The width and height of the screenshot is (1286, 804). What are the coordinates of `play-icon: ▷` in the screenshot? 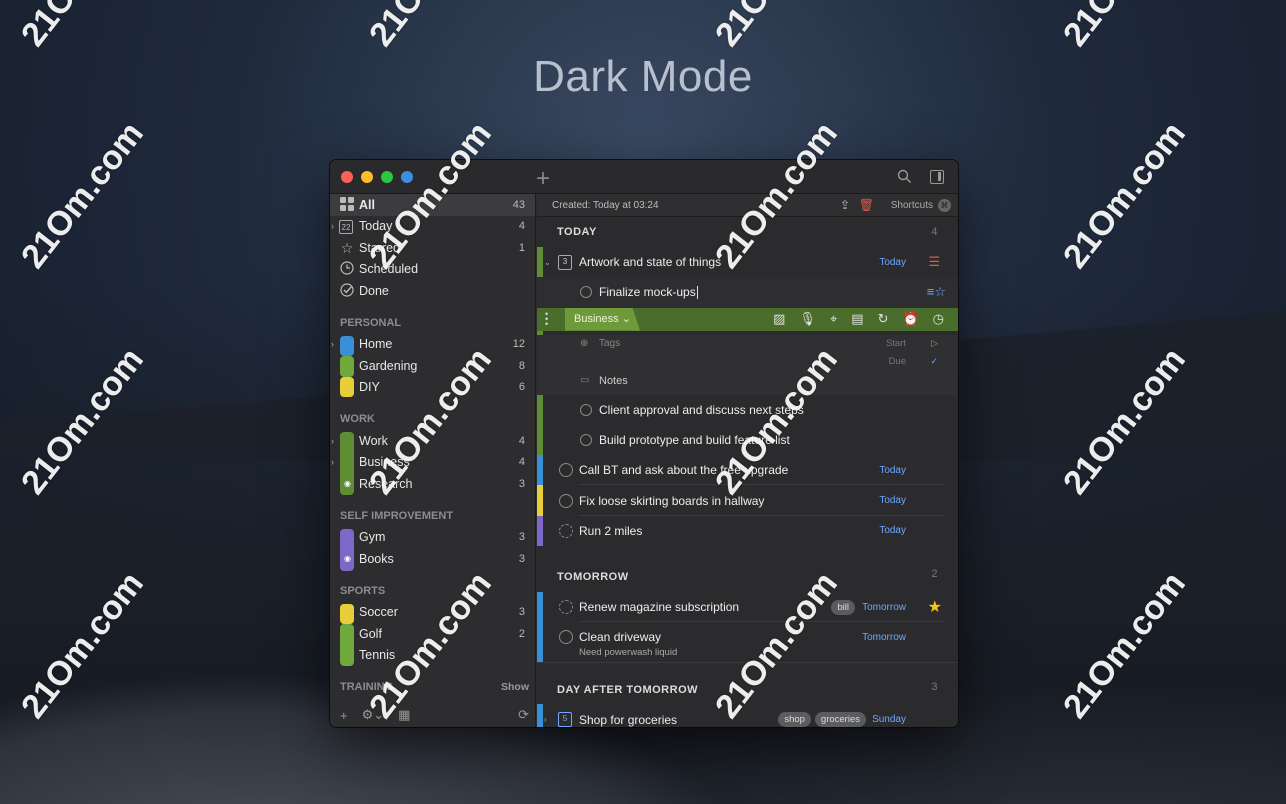 It's located at (934, 343).